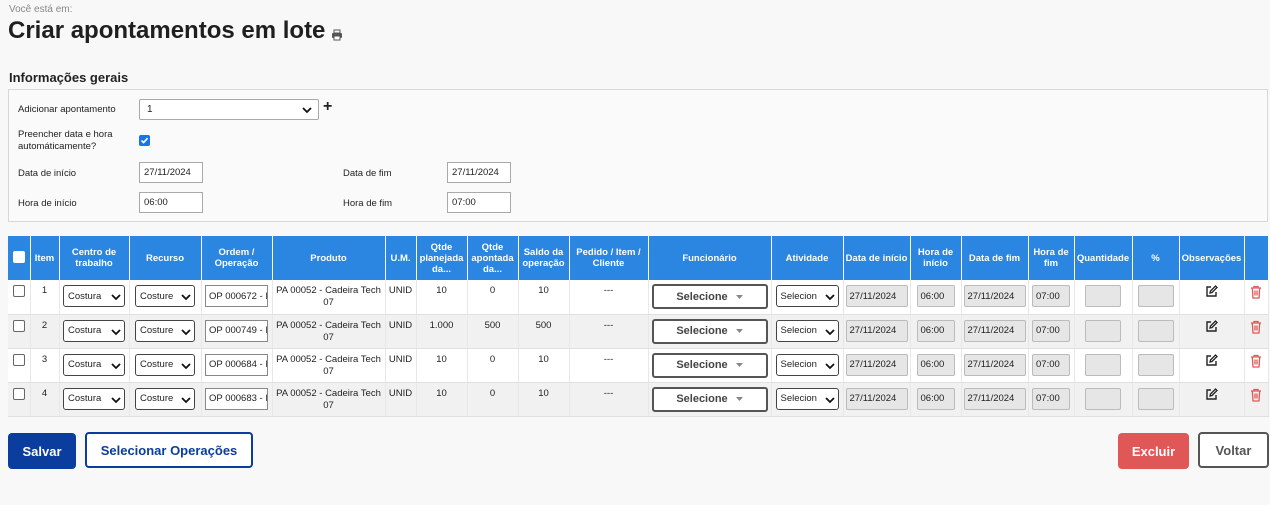  I want to click on col-quantidade: Quantidade, so click(1103, 258).